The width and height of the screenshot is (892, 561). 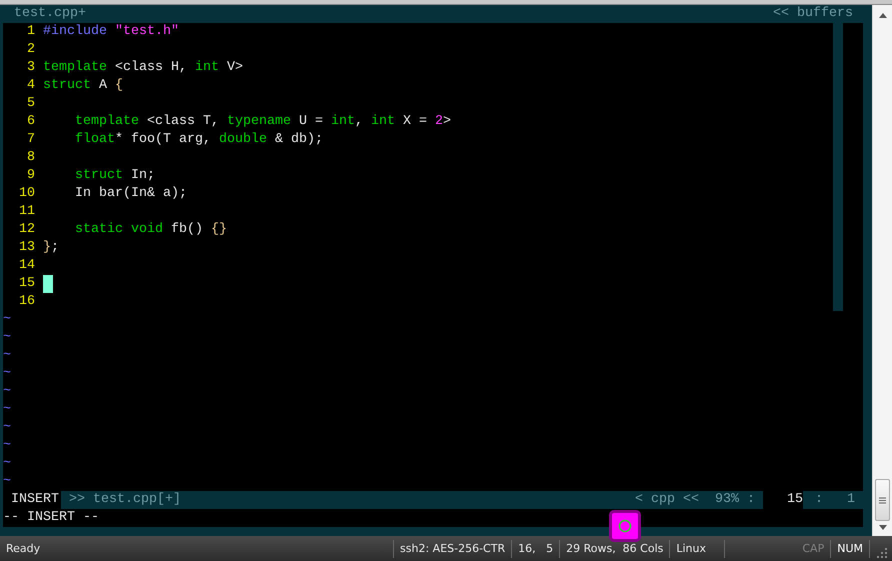 What do you see at coordinates (26, 230) in the screenshot?
I see `line-number: 12` at bounding box center [26, 230].